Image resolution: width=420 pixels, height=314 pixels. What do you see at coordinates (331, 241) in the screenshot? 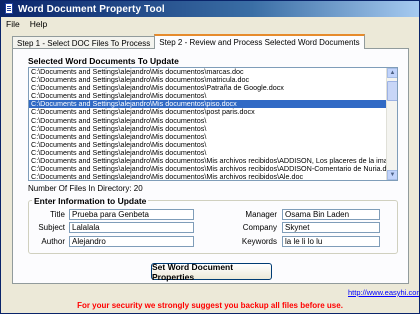
I see `keywords-field: la le li lo lu` at bounding box center [331, 241].